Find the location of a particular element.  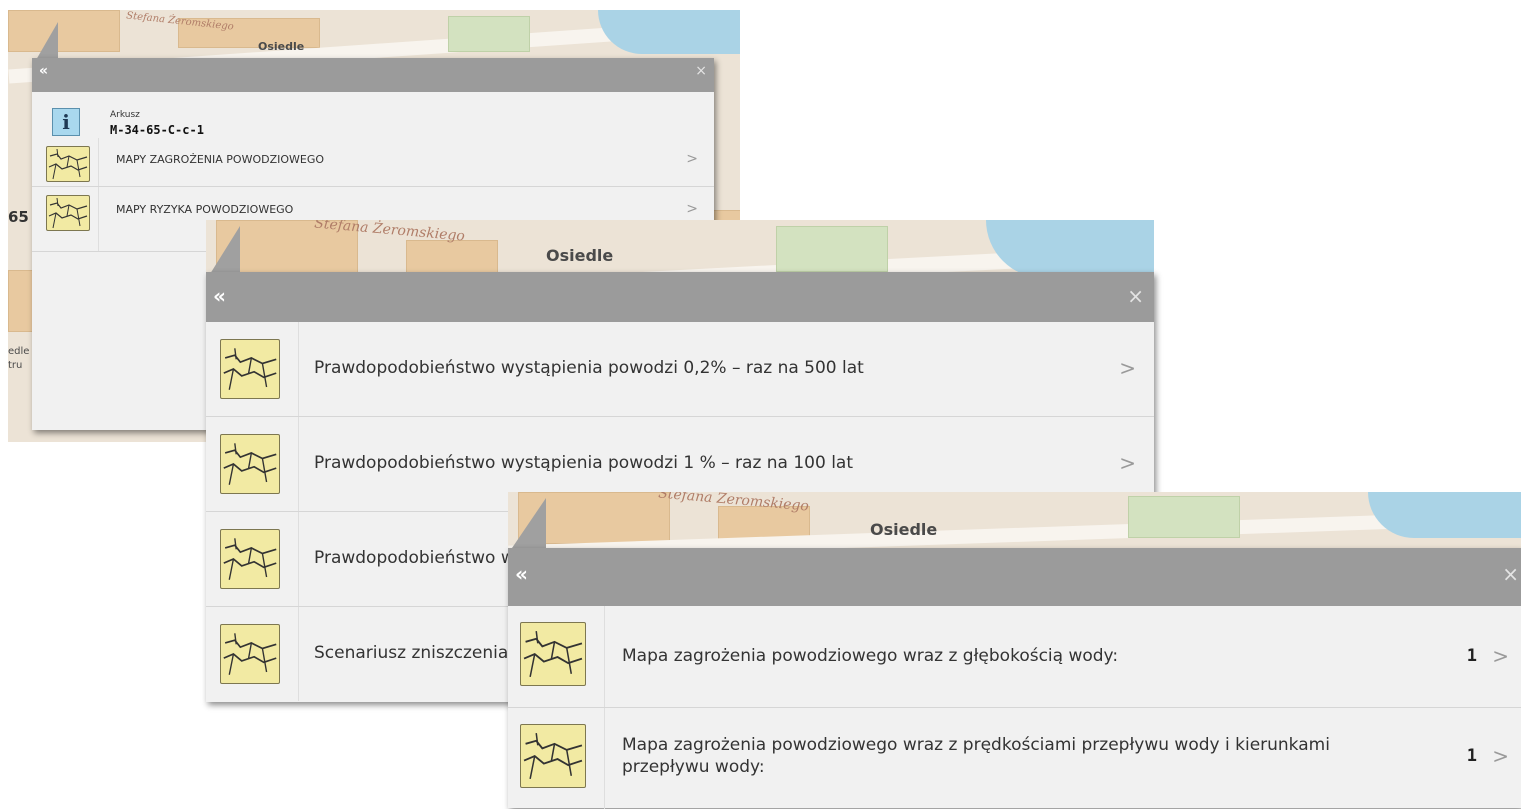

list-item-flood-hazard-maps: MAPY ZAGROŻENIA POWODZIOWEGO > is located at coordinates (373, 162).